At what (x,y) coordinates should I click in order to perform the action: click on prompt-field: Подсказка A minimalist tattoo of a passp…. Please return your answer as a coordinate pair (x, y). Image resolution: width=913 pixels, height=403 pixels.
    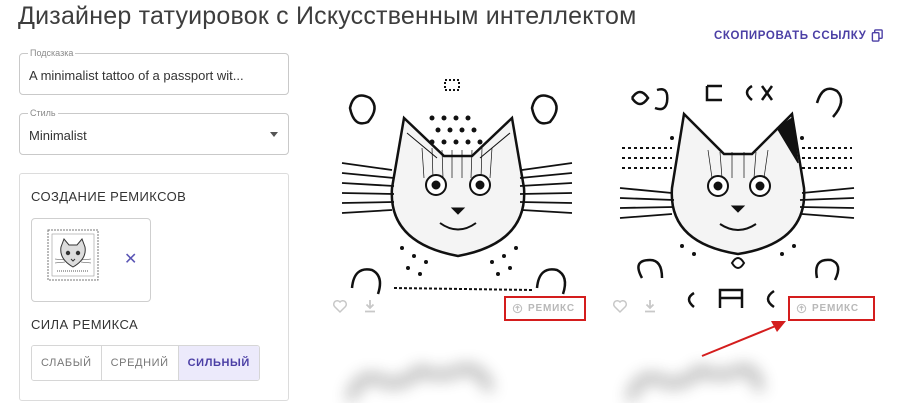
    Looking at the image, I should click on (154, 71).